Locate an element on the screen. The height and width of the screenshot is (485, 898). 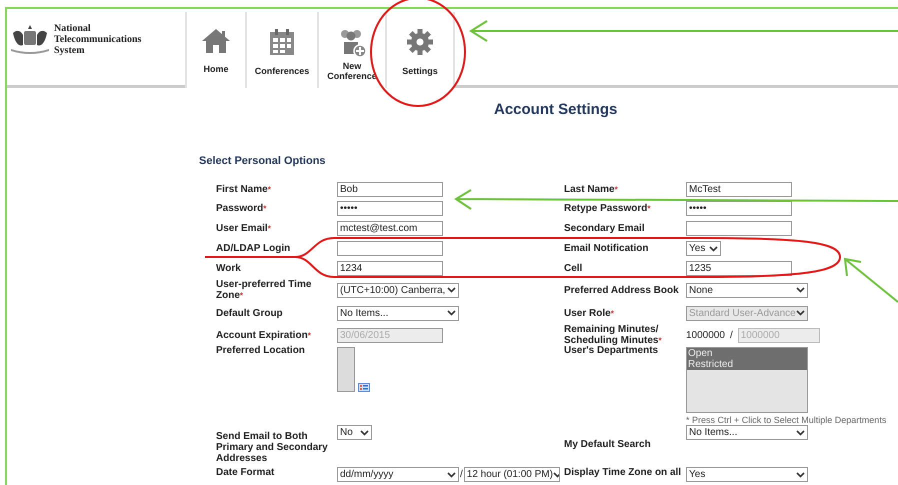
input-field: mctest@test.com is located at coordinates (390, 228).